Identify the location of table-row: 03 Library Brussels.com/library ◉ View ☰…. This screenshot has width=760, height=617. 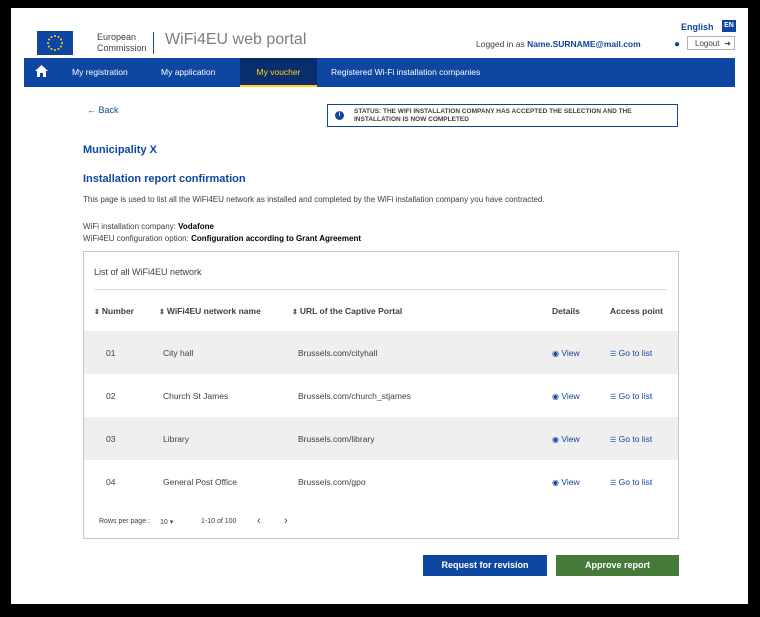
(381, 438).